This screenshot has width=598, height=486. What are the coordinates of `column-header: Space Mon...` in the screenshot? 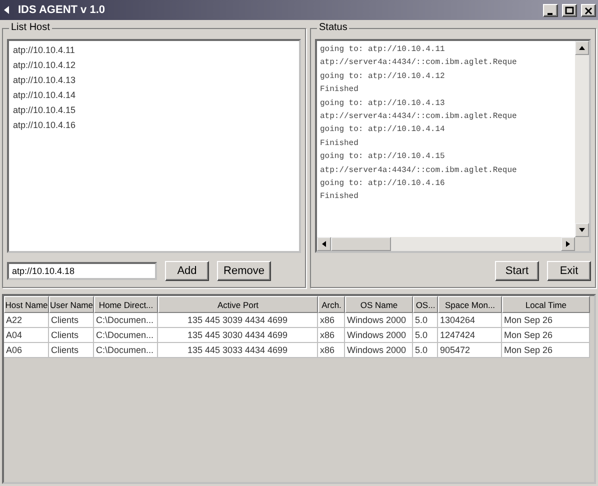 It's located at (470, 304).